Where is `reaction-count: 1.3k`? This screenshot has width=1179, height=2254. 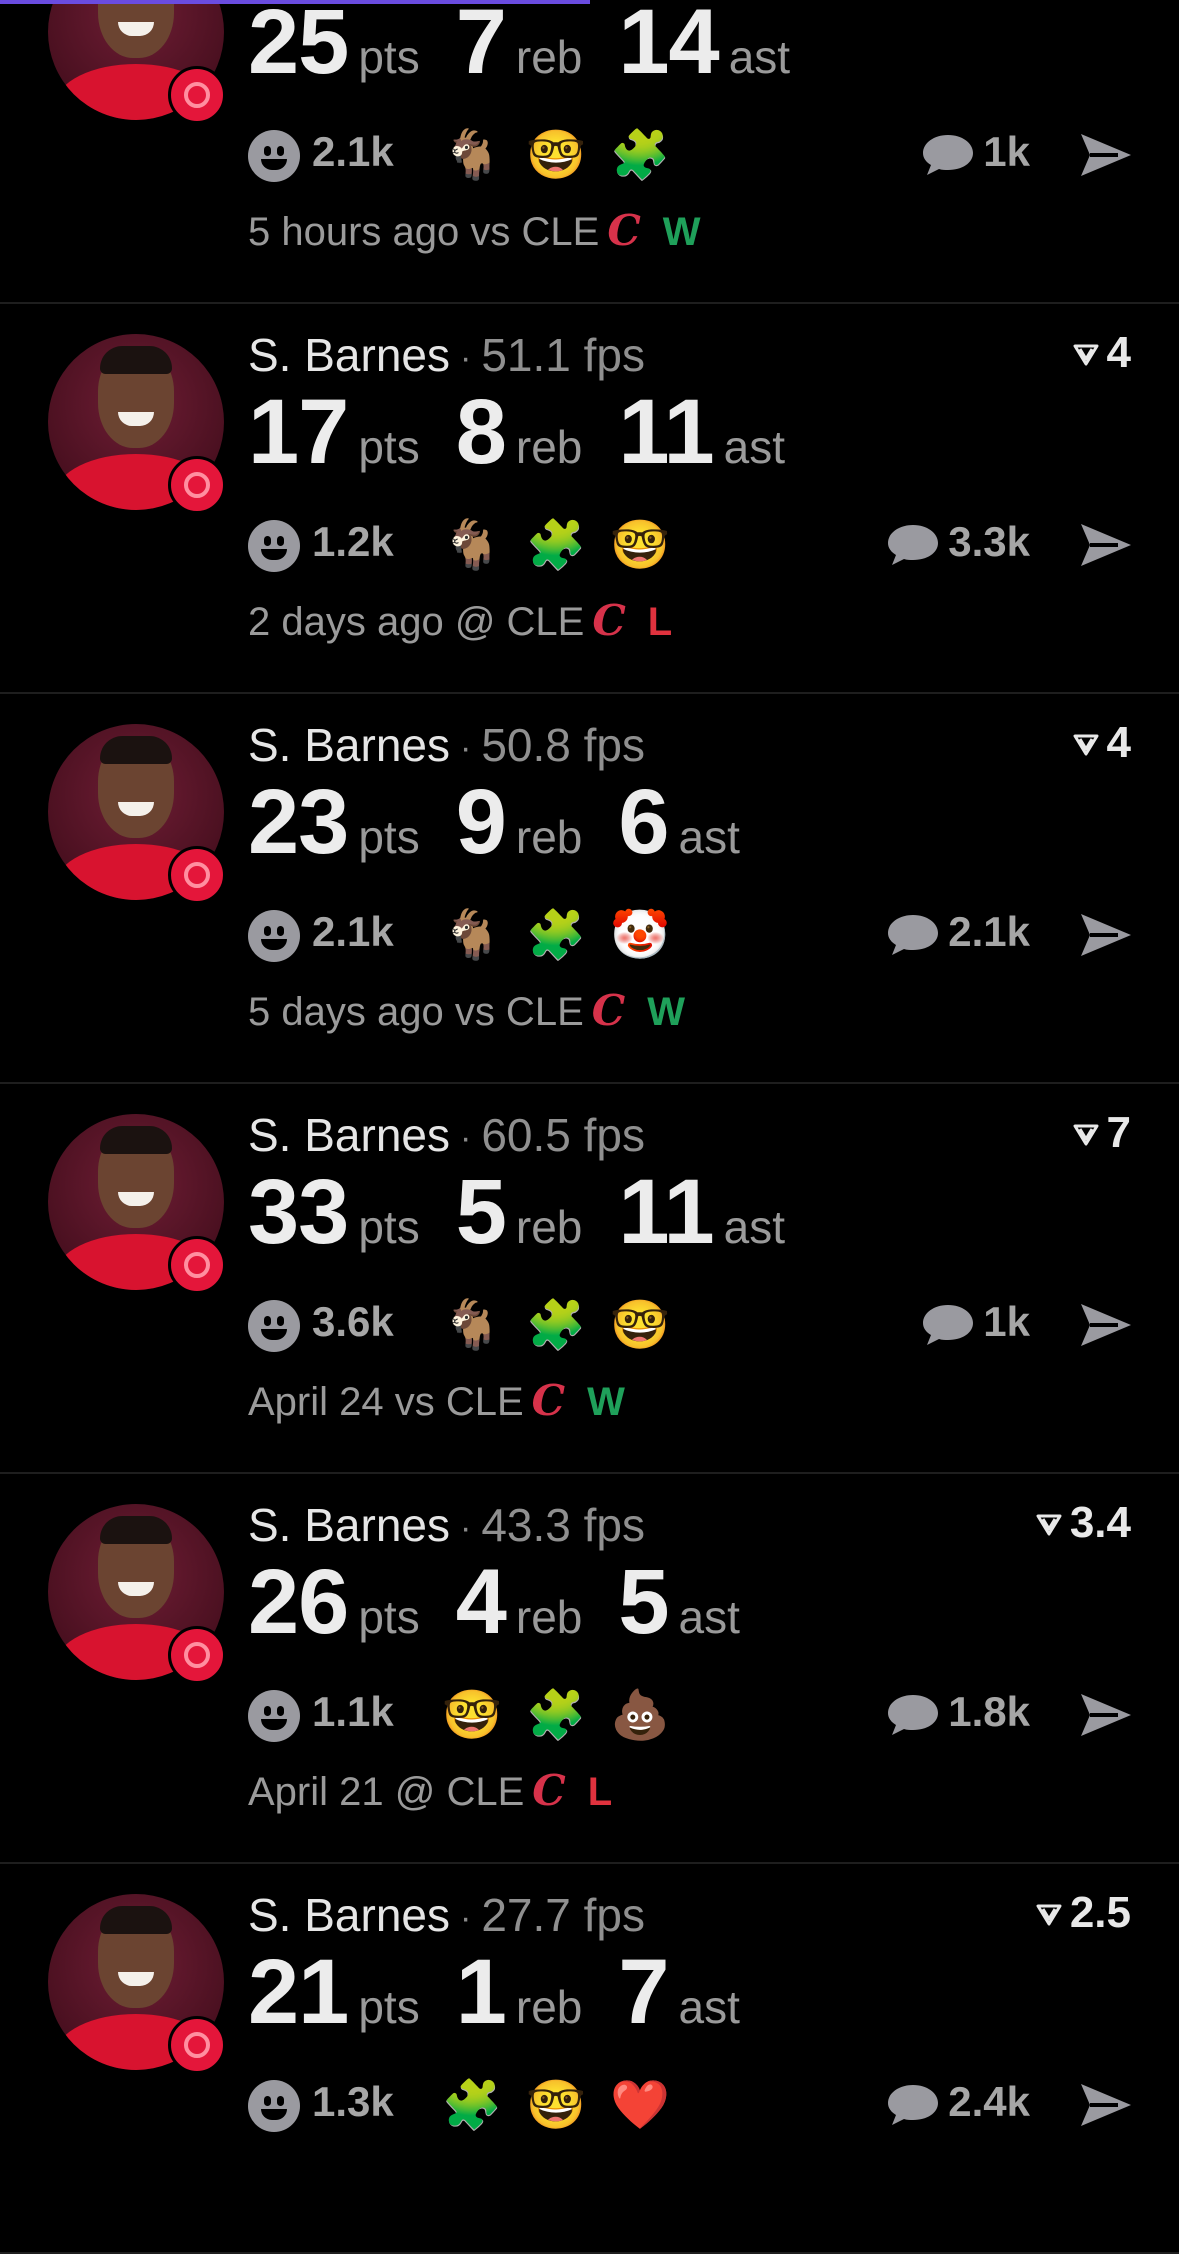 reaction-count: 1.3k is located at coordinates (353, 2101).